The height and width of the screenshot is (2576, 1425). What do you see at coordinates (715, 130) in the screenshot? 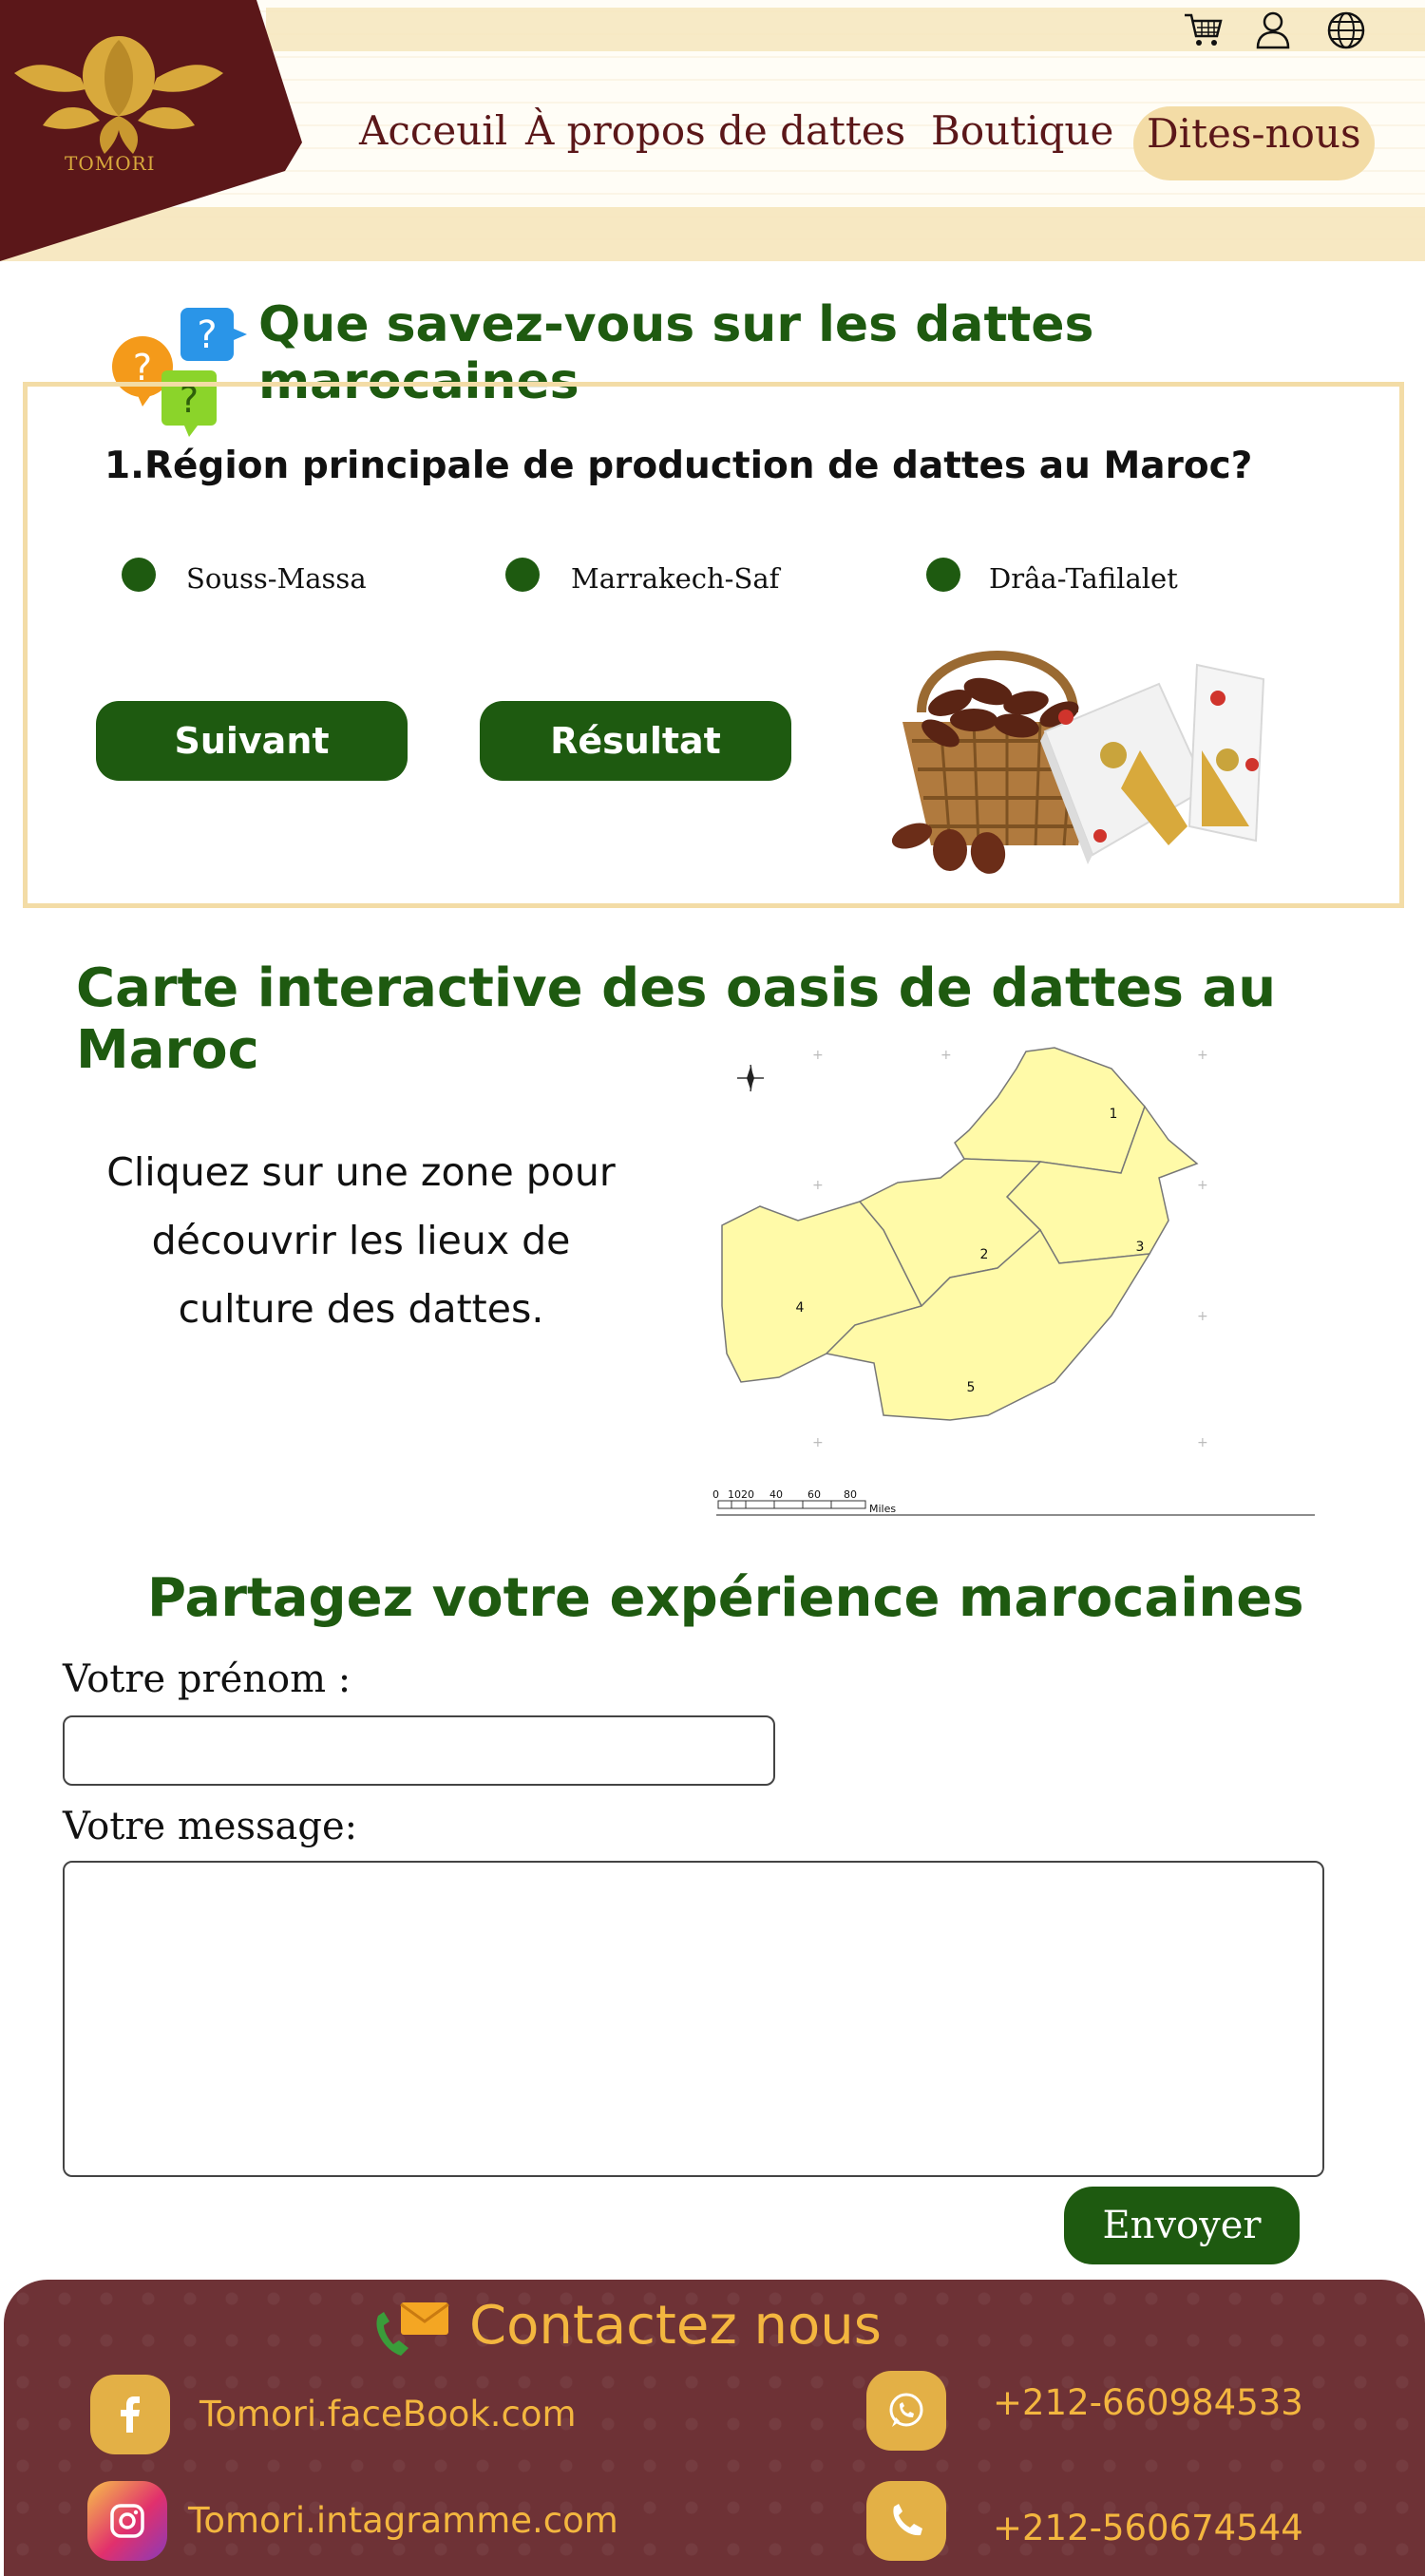
I see `nav-a-propos: À propos de dattes` at bounding box center [715, 130].